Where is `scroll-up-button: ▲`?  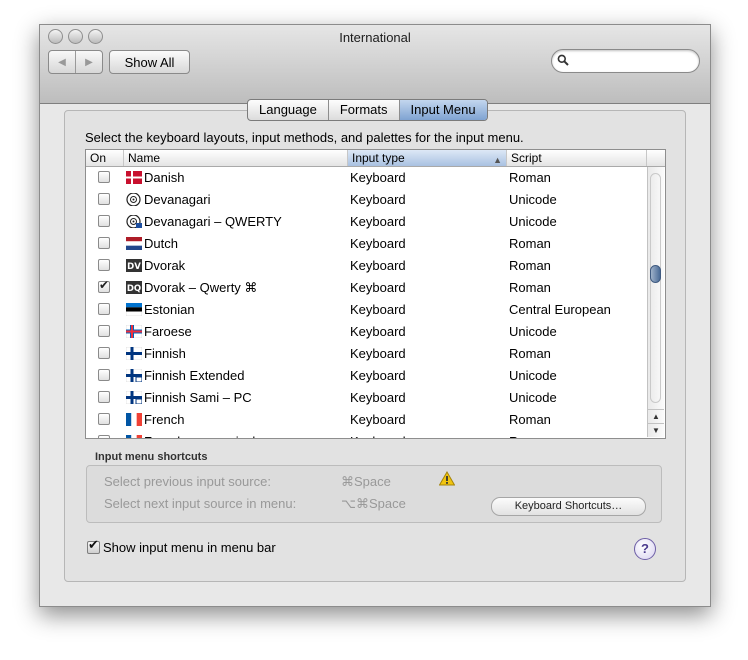 scroll-up-button: ▲ is located at coordinates (656, 416).